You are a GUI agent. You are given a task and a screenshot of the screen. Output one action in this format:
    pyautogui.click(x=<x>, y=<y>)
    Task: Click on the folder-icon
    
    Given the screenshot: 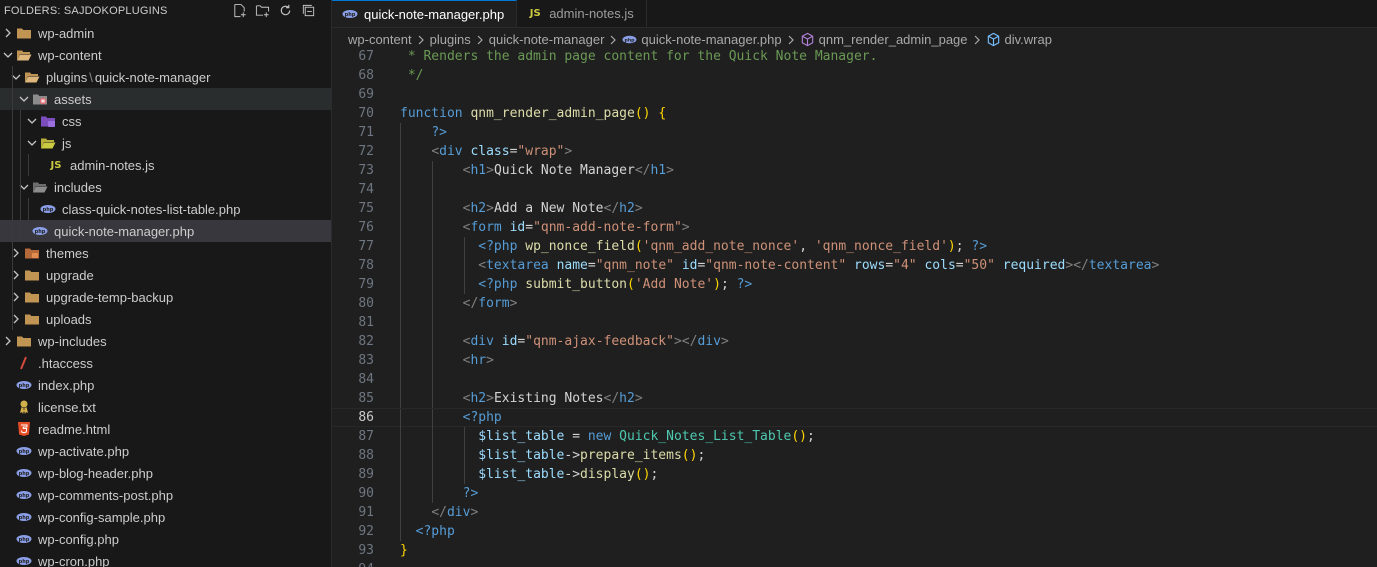 What is the action you would take?
    pyautogui.click(x=32, y=275)
    